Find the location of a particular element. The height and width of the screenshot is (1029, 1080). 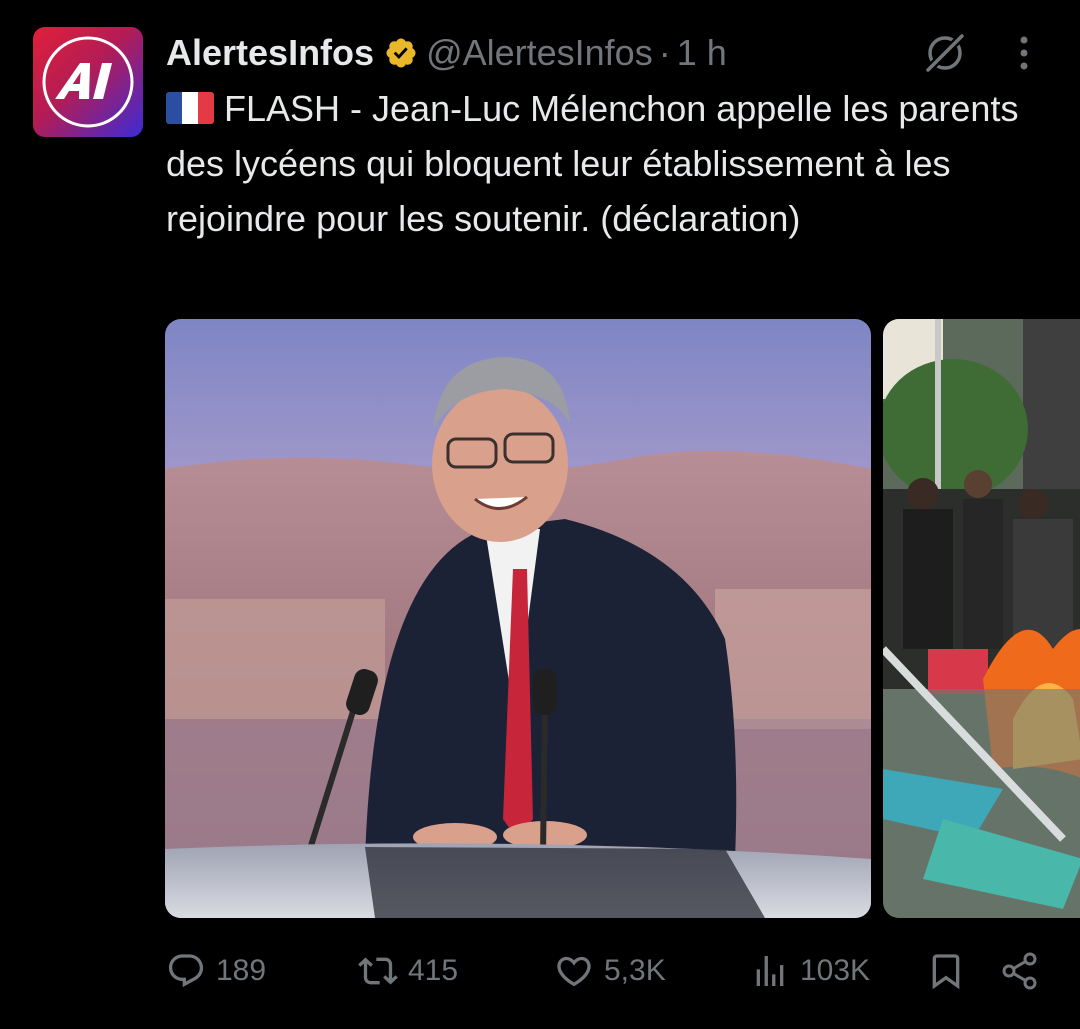

handle: @AlertesInfos is located at coordinates (539, 53).